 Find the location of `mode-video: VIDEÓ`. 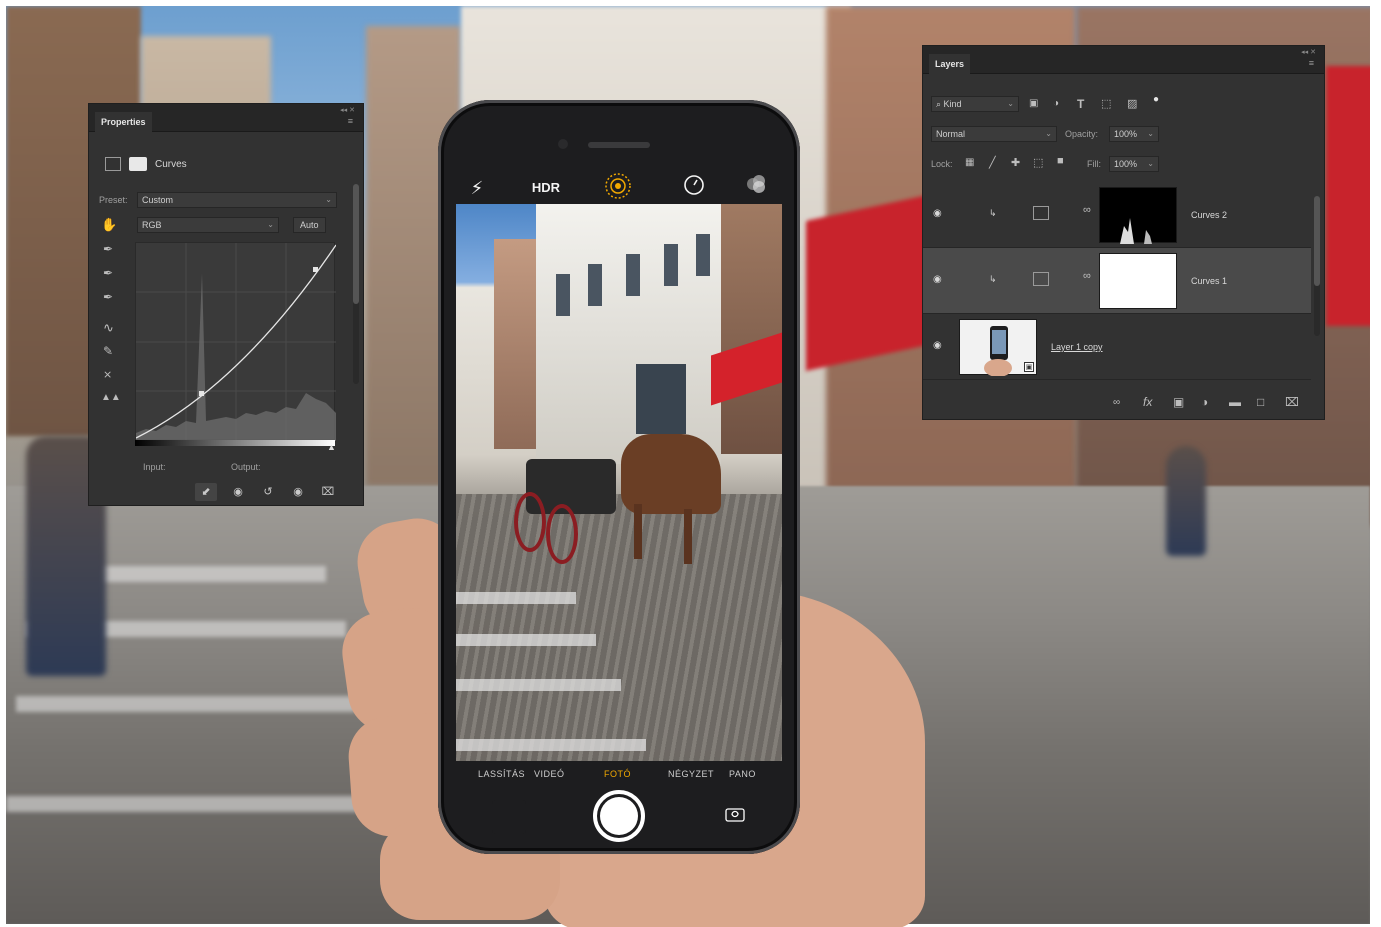

mode-video: VIDEÓ is located at coordinates (549, 774).